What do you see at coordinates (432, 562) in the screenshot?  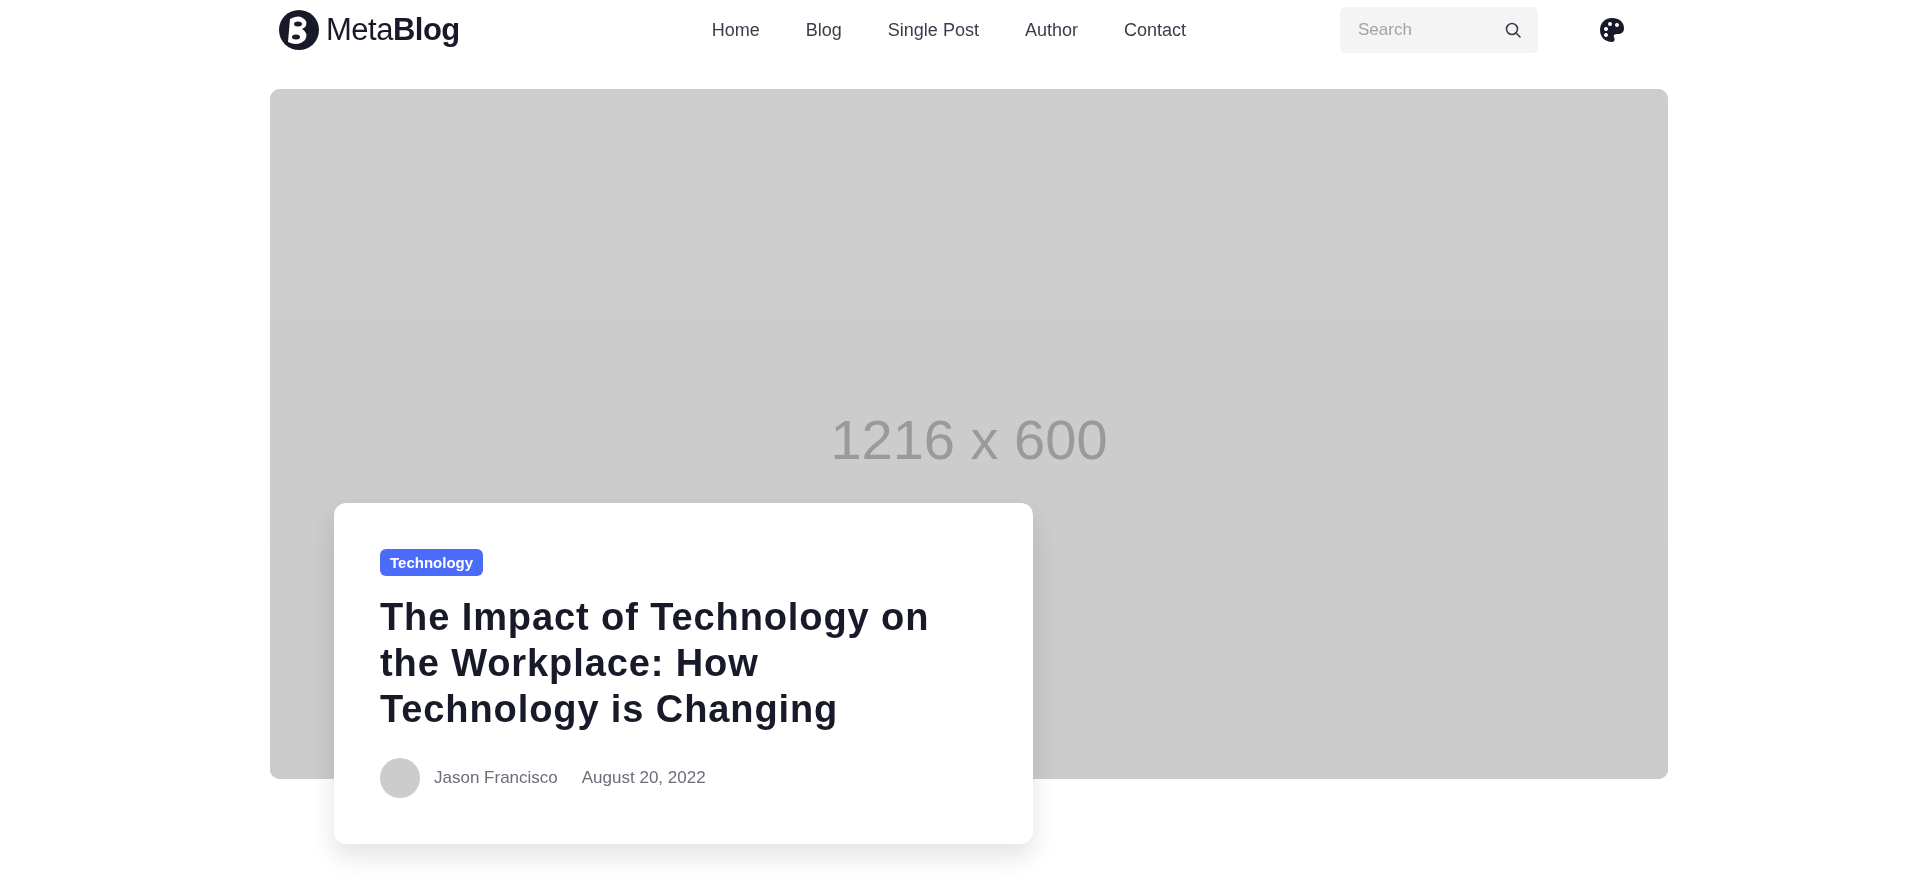 I see `category-tag: Technology` at bounding box center [432, 562].